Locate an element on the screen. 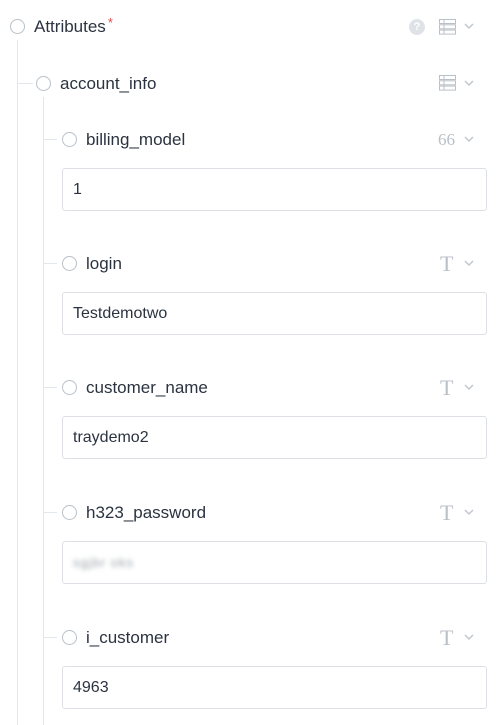 The image size is (500, 725). h323-password-input: sgjbr oks is located at coordinates (274, 562).